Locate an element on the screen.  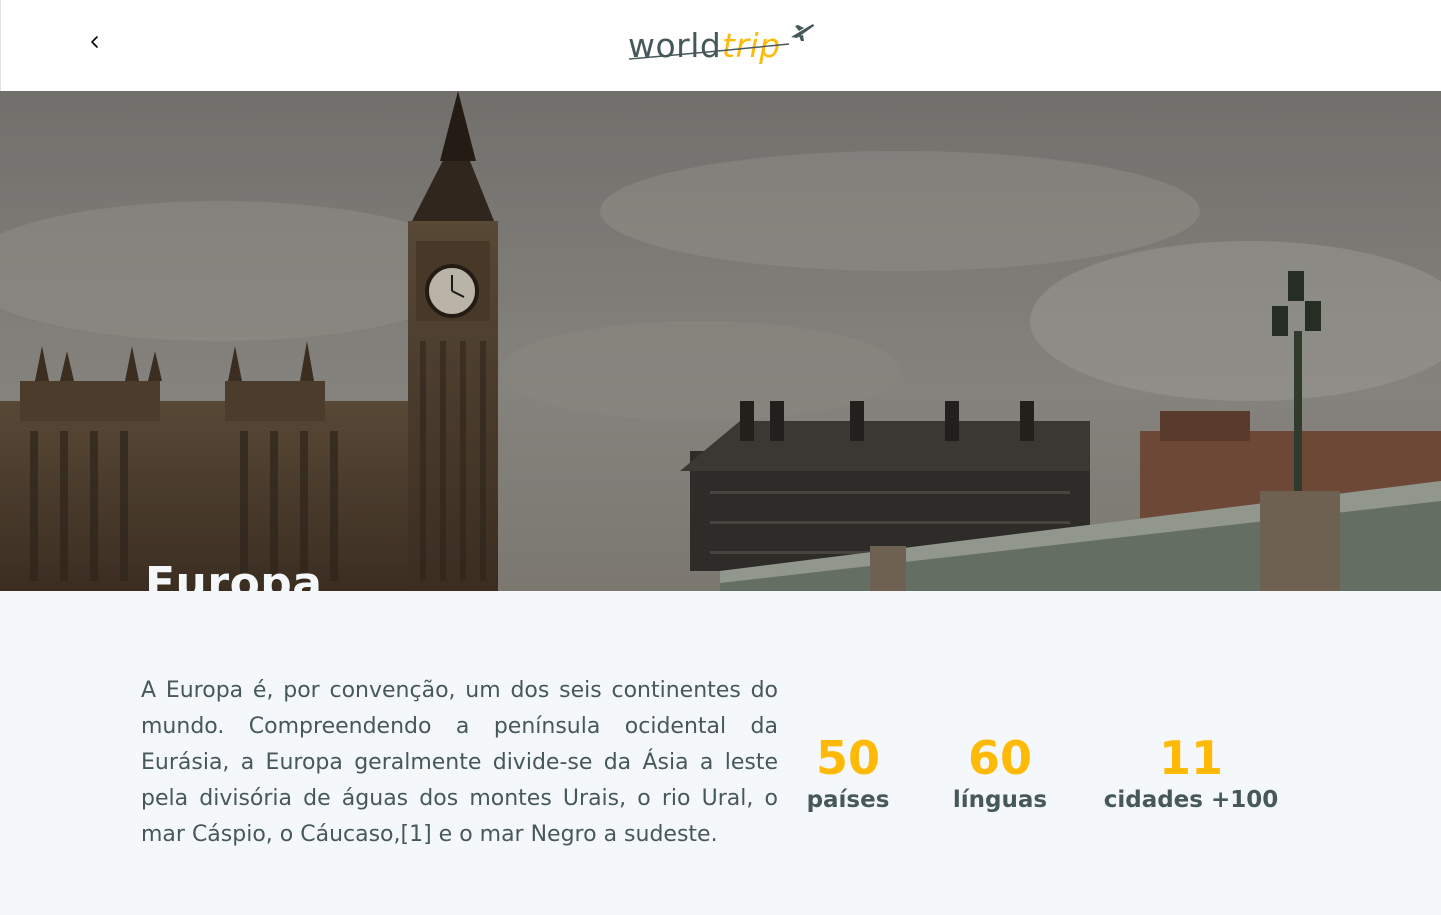
stat-languages: 60 línguas is located at coordinates (1000, 771).